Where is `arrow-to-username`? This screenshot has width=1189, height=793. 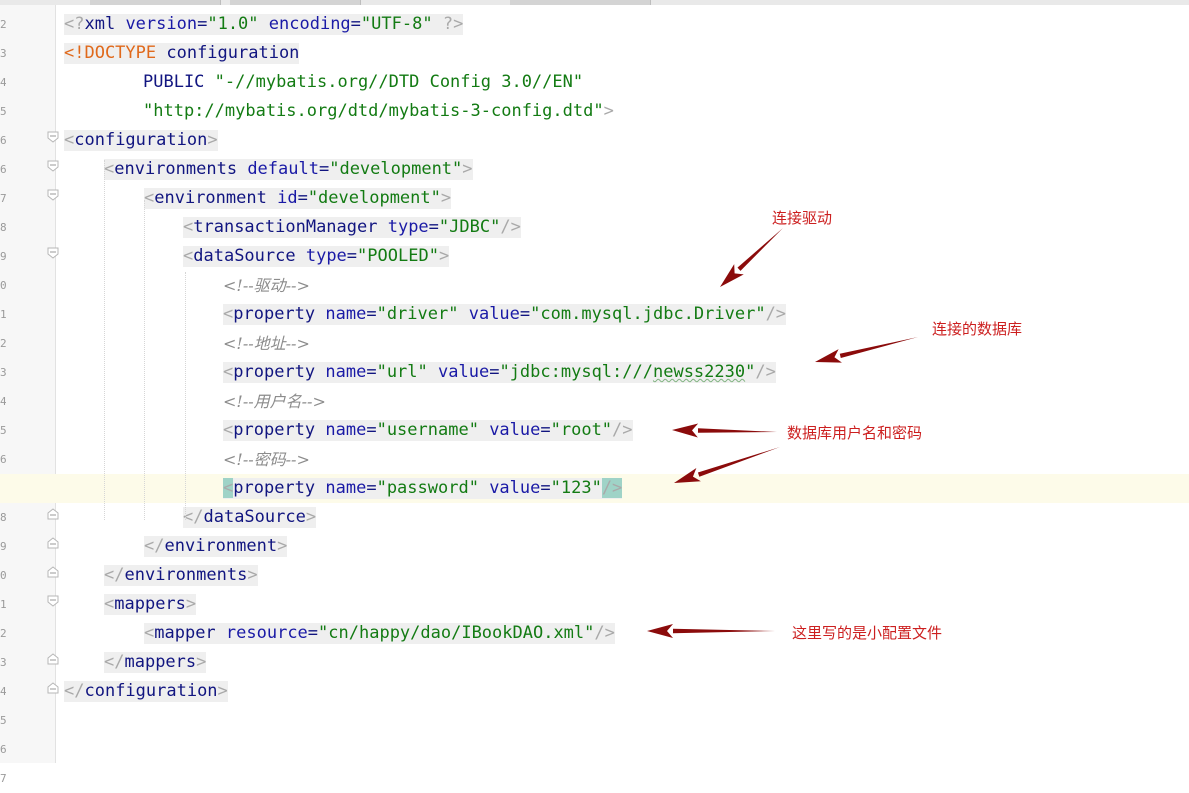 arrow-to-username is located at coordinates (724, 430).